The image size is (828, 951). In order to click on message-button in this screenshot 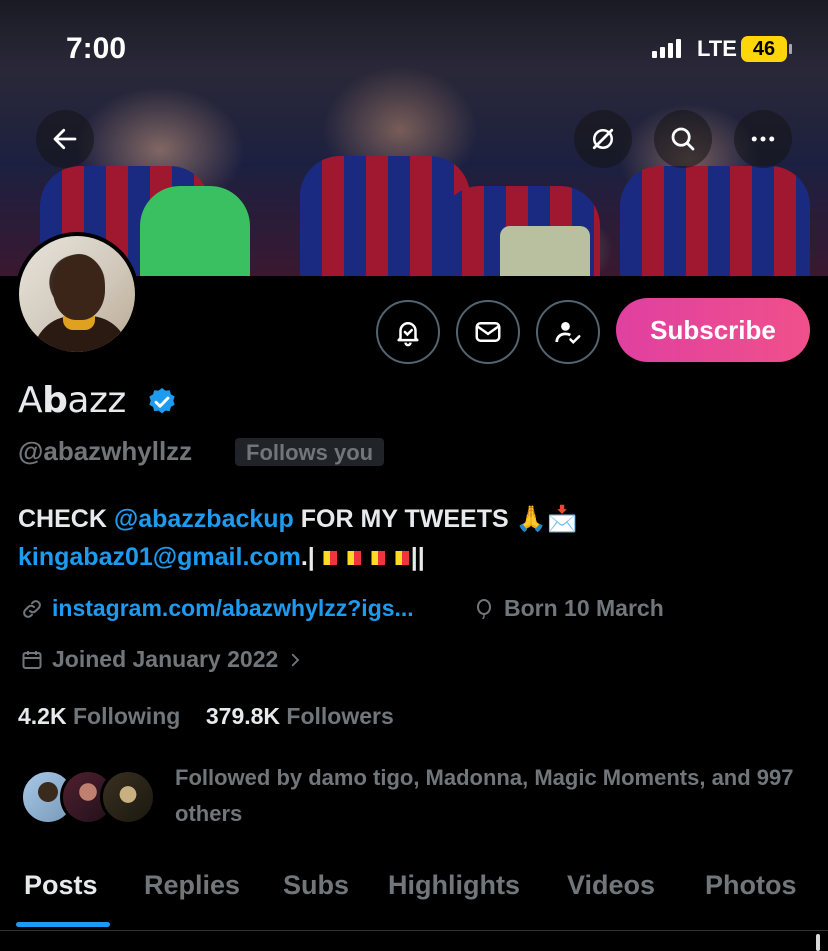, I will do `click(488, 332)`.